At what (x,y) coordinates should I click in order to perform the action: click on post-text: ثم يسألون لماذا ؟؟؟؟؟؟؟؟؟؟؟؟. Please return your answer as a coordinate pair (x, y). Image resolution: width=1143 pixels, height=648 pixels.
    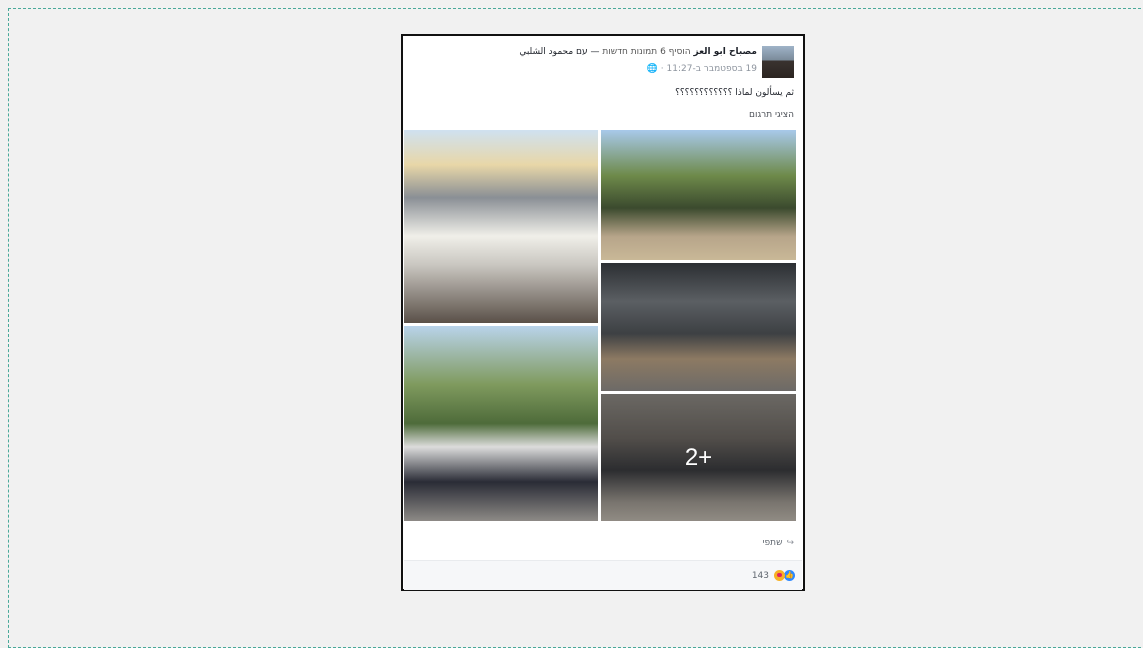
    Looking at the image, I should click on (734, 93).